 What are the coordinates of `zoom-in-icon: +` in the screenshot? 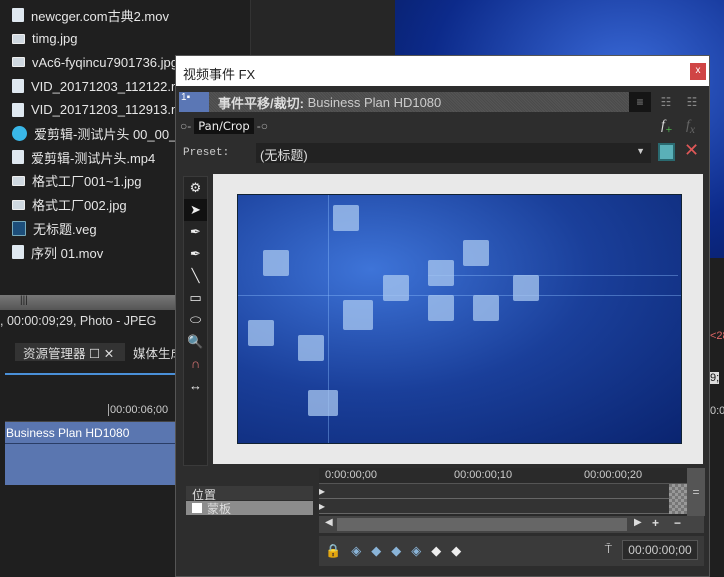 It's located at (655, 523).